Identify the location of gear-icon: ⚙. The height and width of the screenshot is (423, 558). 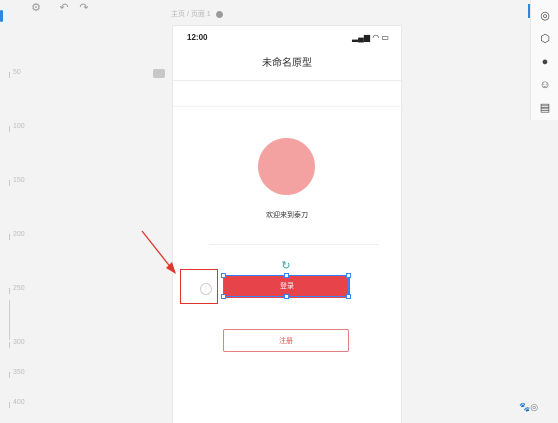
(36, 8).